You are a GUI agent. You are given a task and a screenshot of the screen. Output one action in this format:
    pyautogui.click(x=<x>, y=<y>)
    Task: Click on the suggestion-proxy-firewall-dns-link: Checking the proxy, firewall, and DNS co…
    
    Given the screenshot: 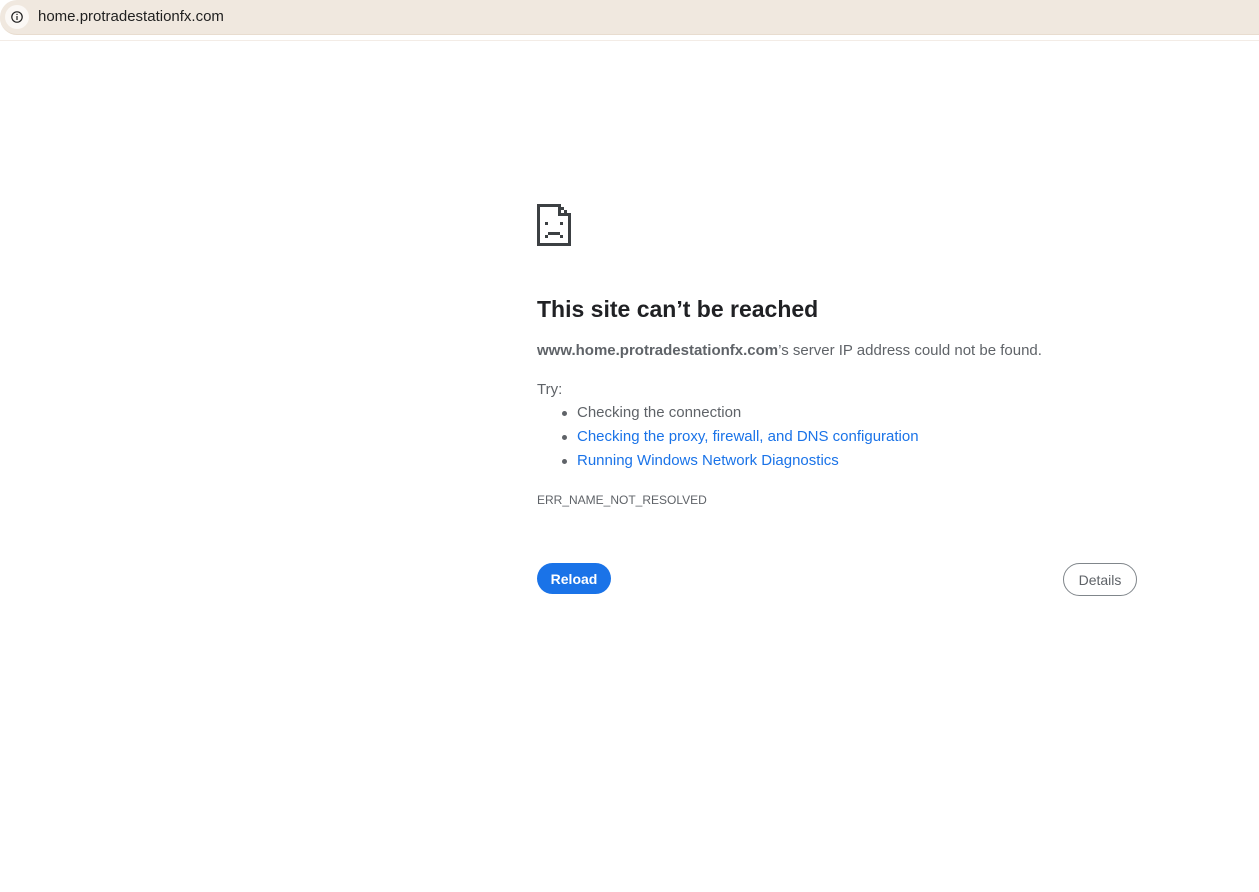 What is the action you would take?
    pyautogui.click(x=748, y=436)
    